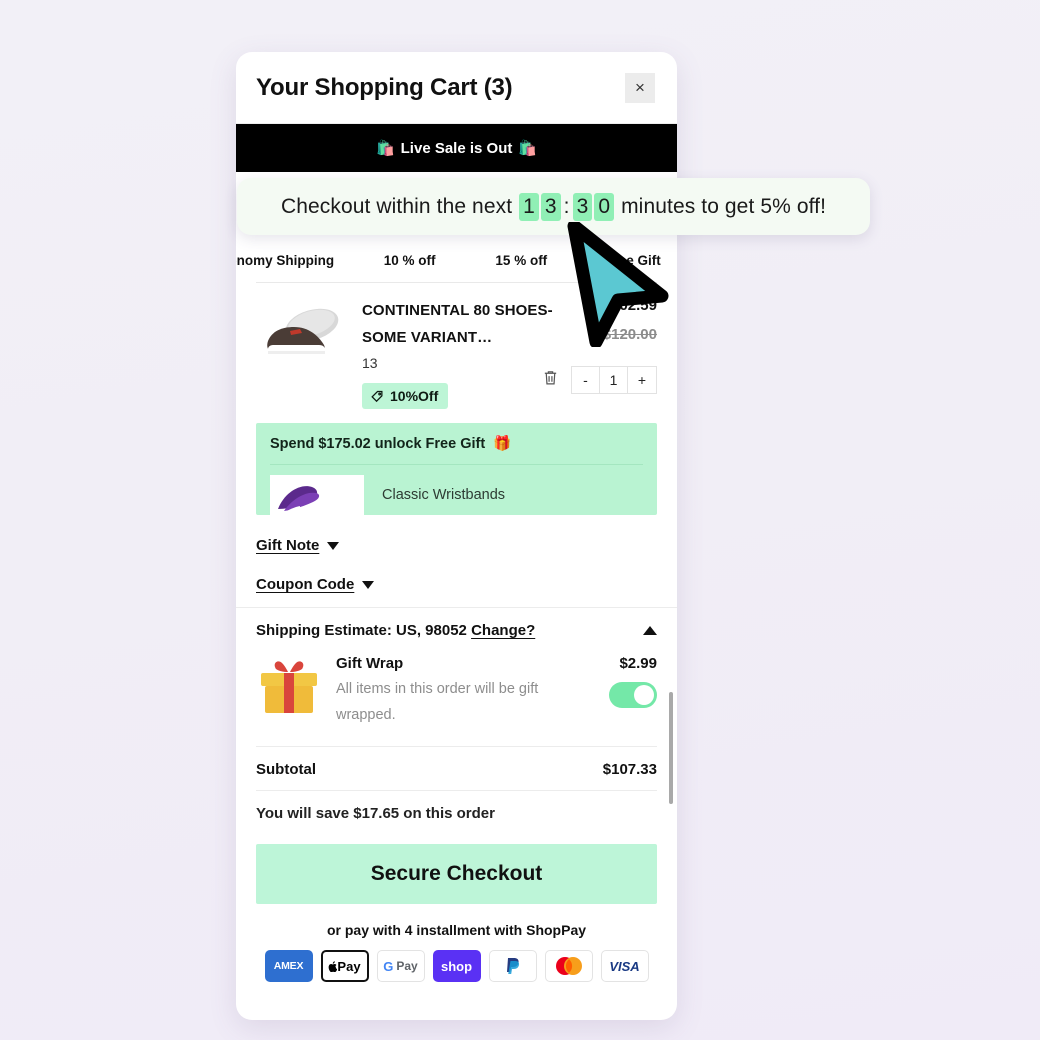  I want to click on product-thumbnail, so click(303, 336).